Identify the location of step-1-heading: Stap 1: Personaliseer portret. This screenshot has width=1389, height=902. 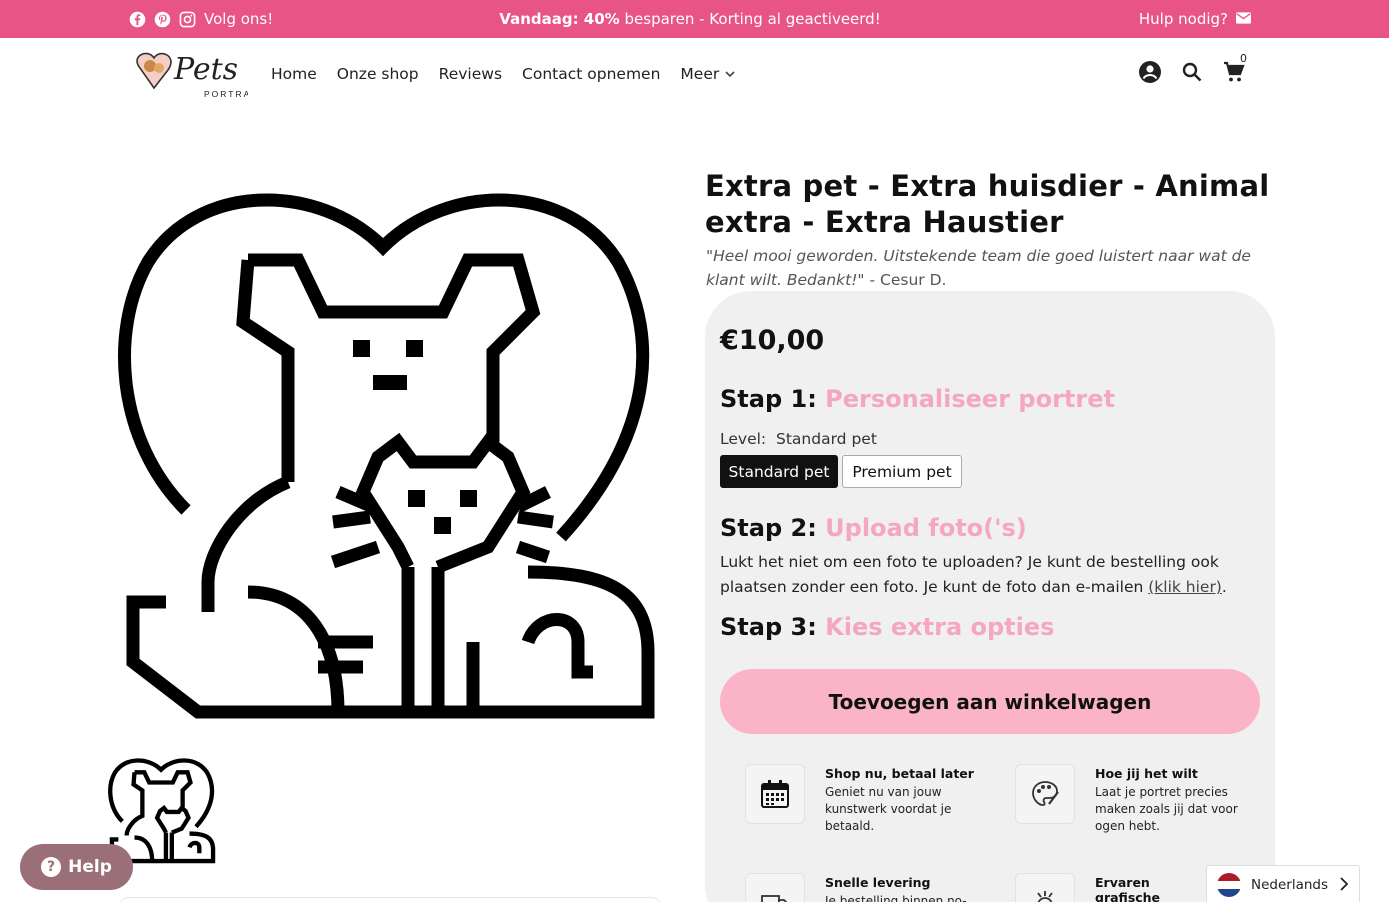
(917, 399).